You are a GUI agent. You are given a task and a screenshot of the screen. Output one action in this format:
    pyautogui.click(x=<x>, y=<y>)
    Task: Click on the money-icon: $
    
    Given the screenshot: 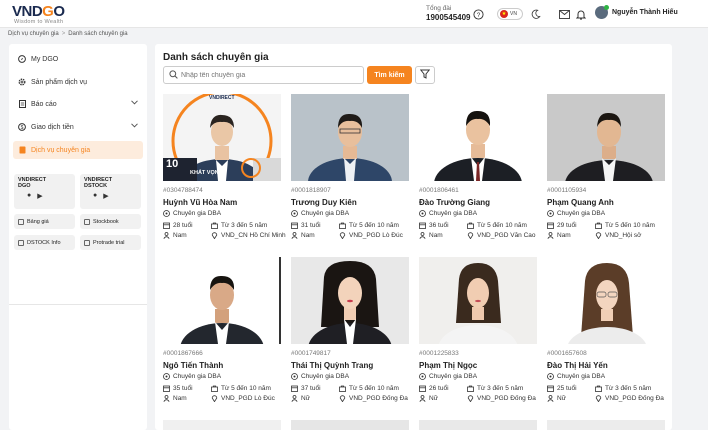 What is the action you would take?
    pyautogui.click(x=22, y=127)
    